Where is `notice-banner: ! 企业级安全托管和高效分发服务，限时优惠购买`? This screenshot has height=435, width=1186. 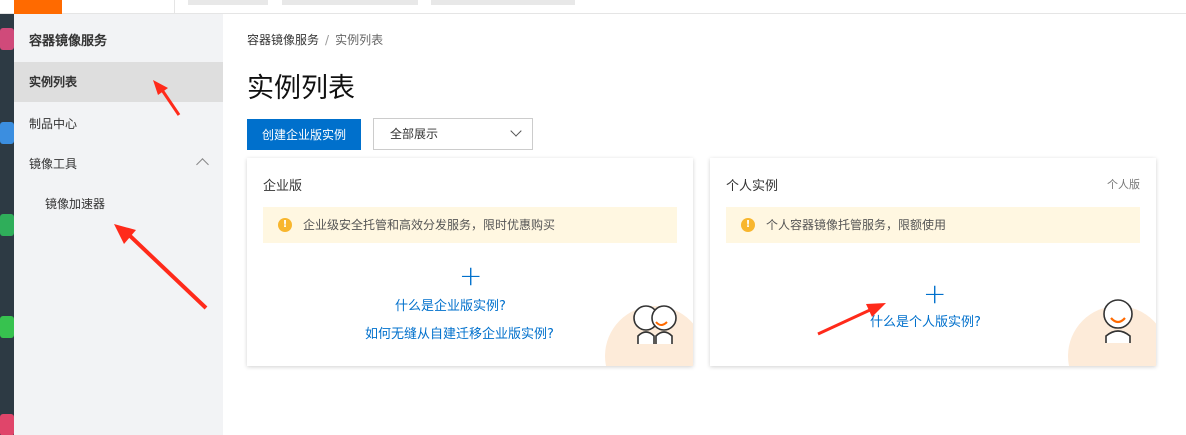 notice-banner: ! 企业级安全托管和高效分发服务，限时优惠购买 is located at coordinates (470, 225).